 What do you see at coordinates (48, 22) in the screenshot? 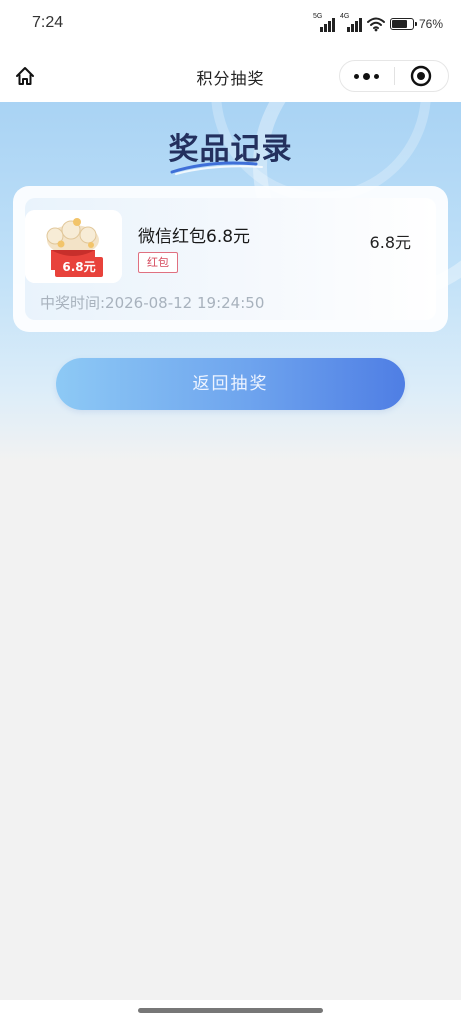
I see `status-time: 7:24` at bounding box center [48, 22].